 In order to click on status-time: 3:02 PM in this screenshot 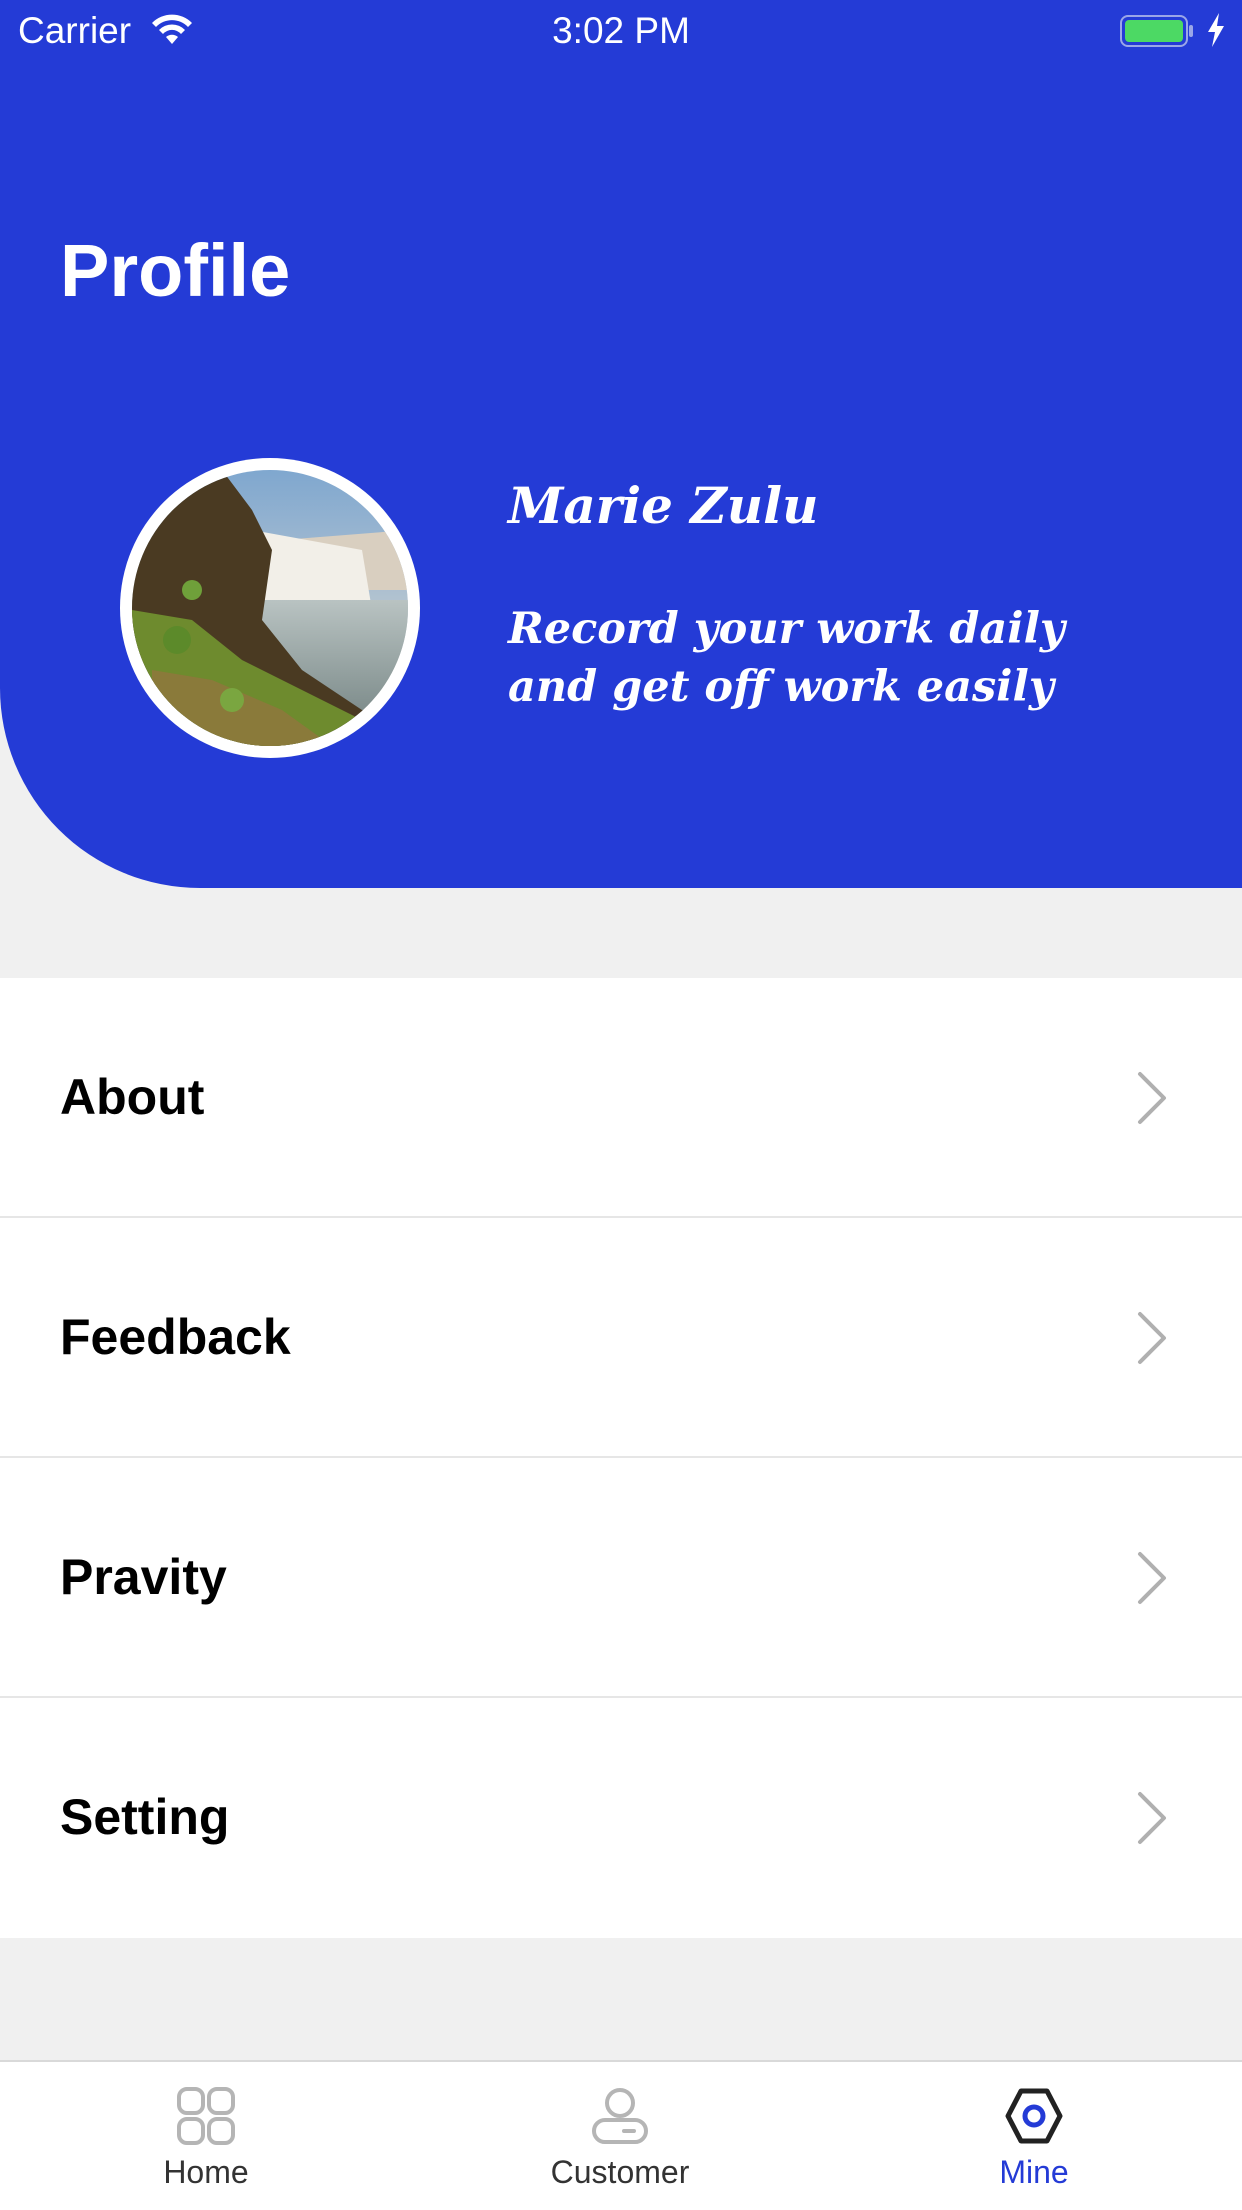, I will do `click(621, 30)`.